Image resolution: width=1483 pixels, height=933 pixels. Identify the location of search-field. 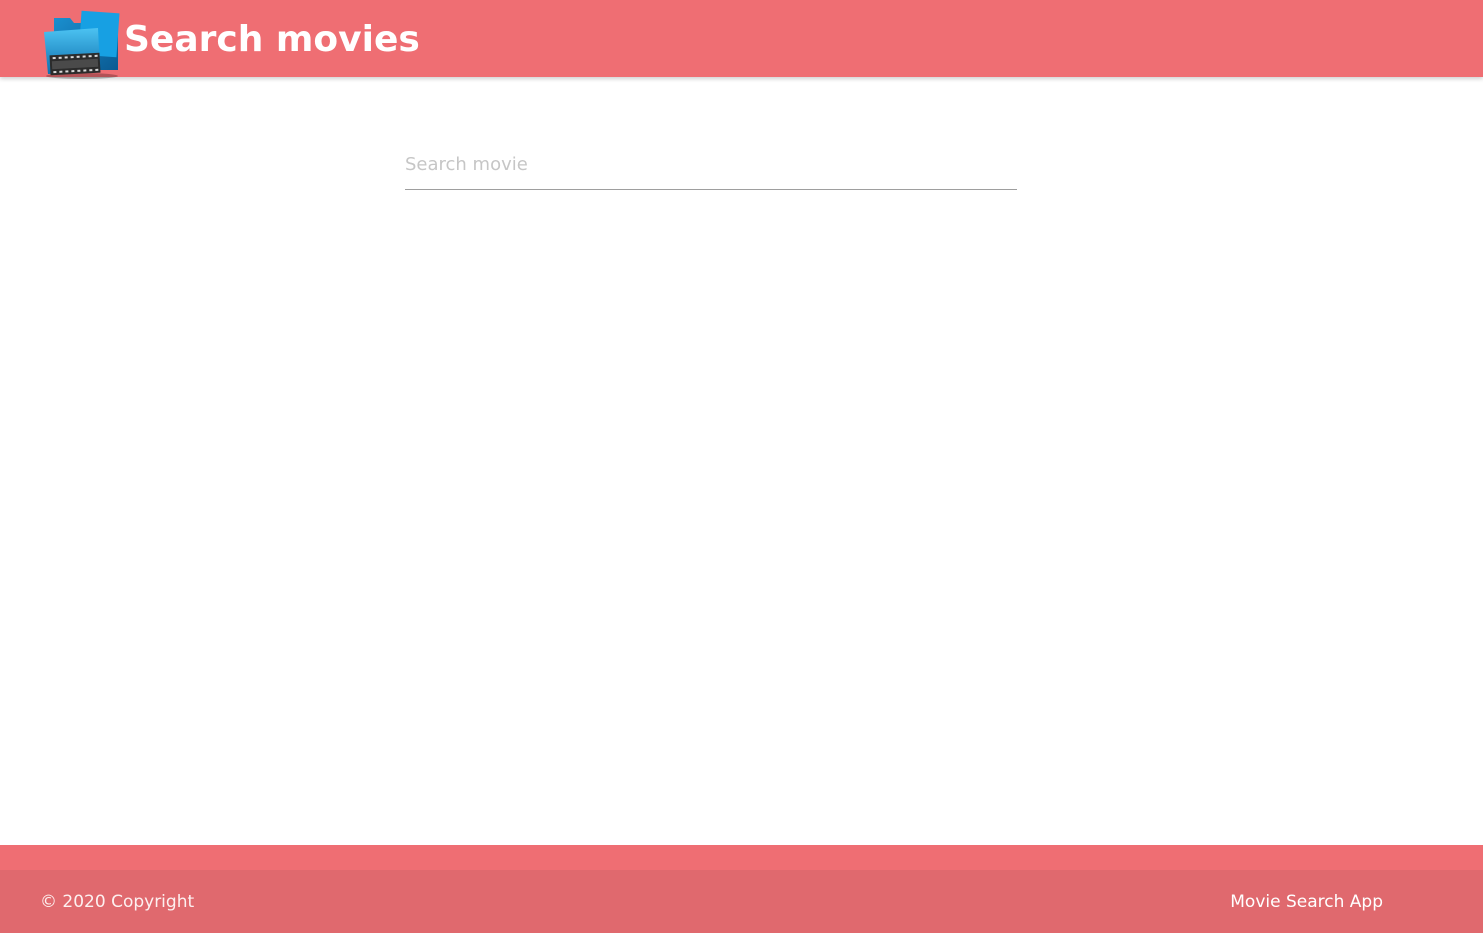
(711, 165).